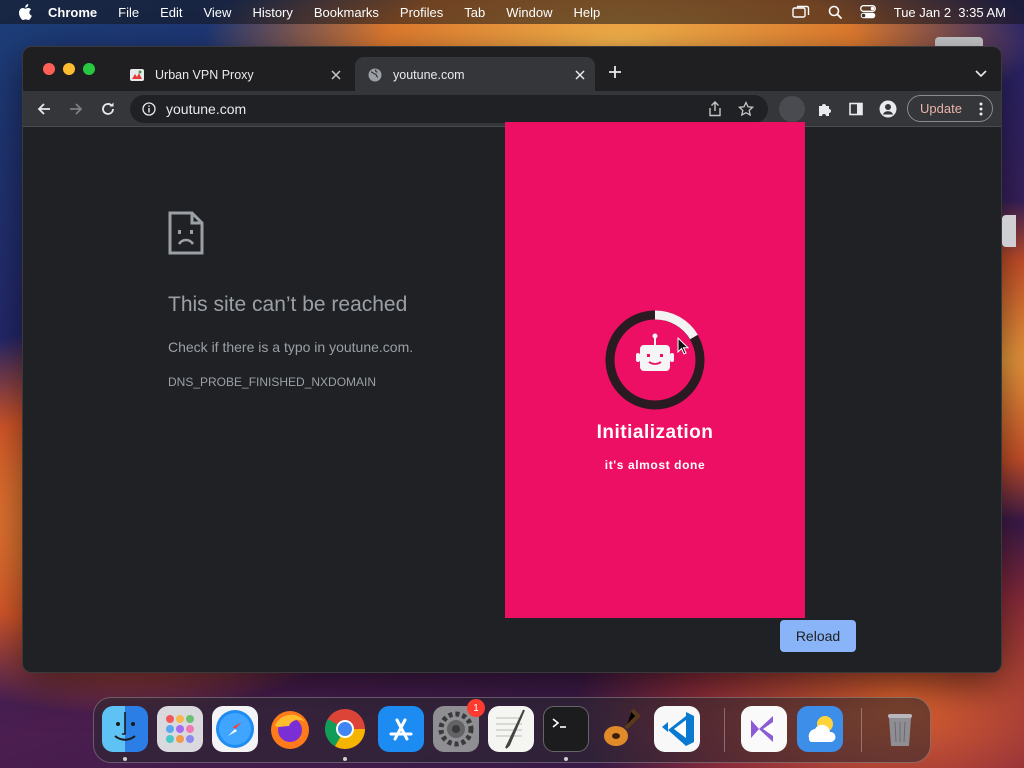 This screenshot has width=1024, height=768. Describe the element at coordinates (655, 465) in the screenshot. I see `initialization-subtitle: it's almost done` at that location.